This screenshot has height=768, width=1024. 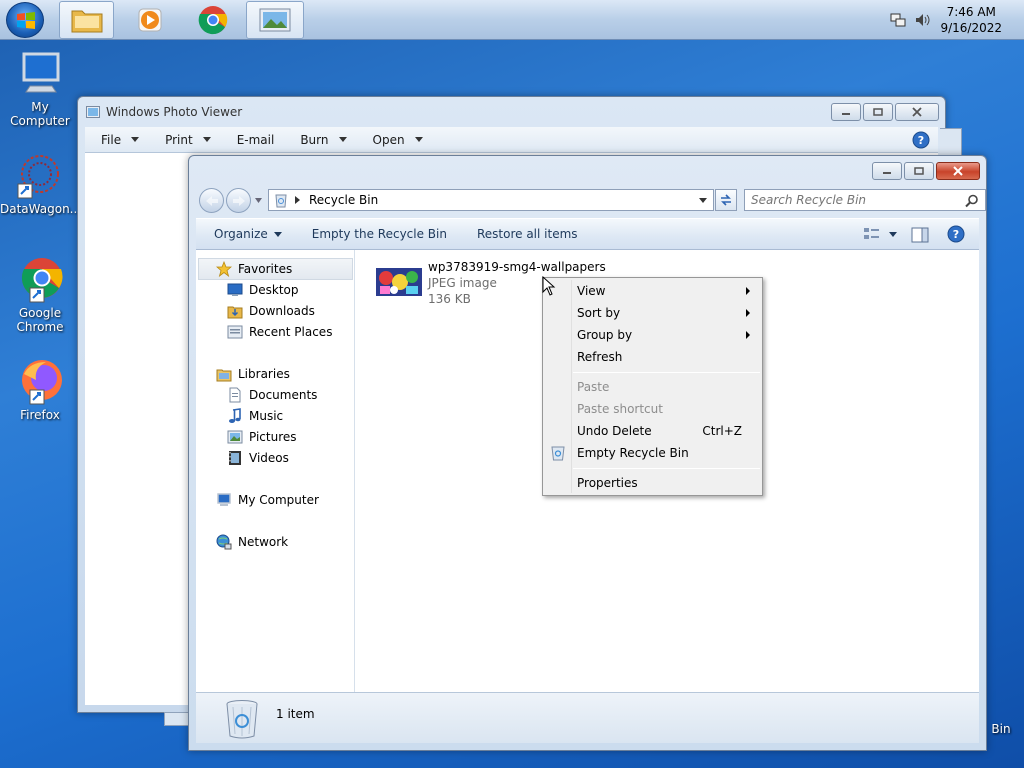 I want to click on status-bar: 1 item, so click(x=587, y=717).